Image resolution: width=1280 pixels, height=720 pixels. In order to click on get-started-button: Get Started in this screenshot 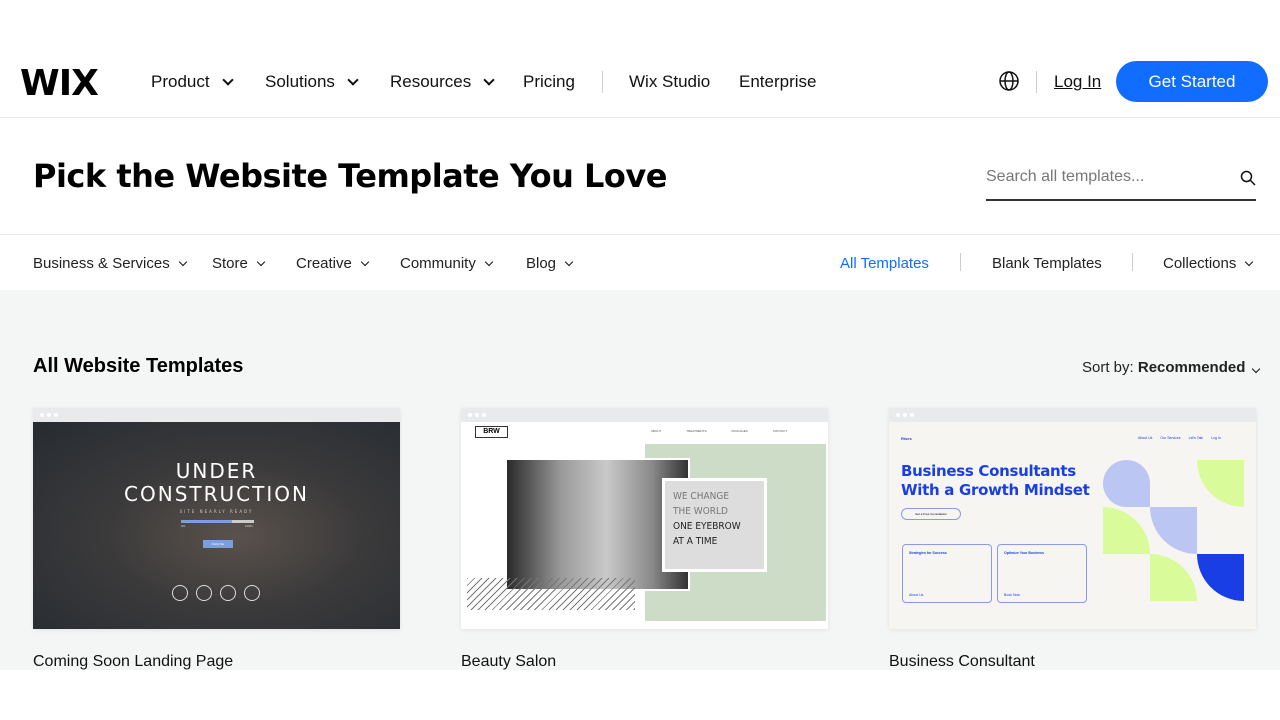, I will do `click(1192, 81)`.